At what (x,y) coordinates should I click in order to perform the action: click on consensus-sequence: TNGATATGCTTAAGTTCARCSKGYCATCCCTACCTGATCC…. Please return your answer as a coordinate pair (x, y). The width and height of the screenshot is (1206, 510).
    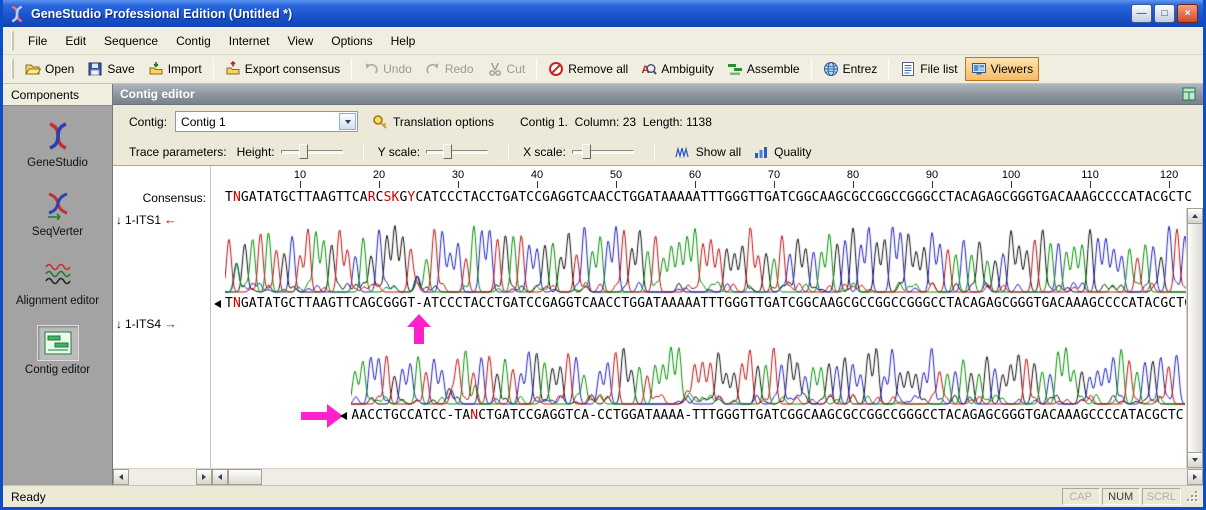
    Looking at the image, I should click on (708, 198).